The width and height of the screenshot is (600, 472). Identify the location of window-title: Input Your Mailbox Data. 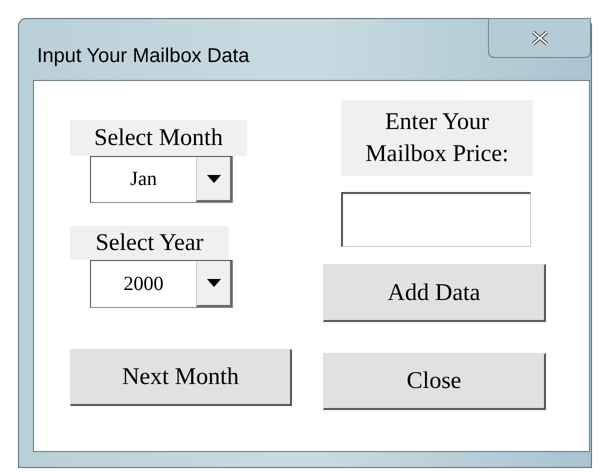
(143, 56).